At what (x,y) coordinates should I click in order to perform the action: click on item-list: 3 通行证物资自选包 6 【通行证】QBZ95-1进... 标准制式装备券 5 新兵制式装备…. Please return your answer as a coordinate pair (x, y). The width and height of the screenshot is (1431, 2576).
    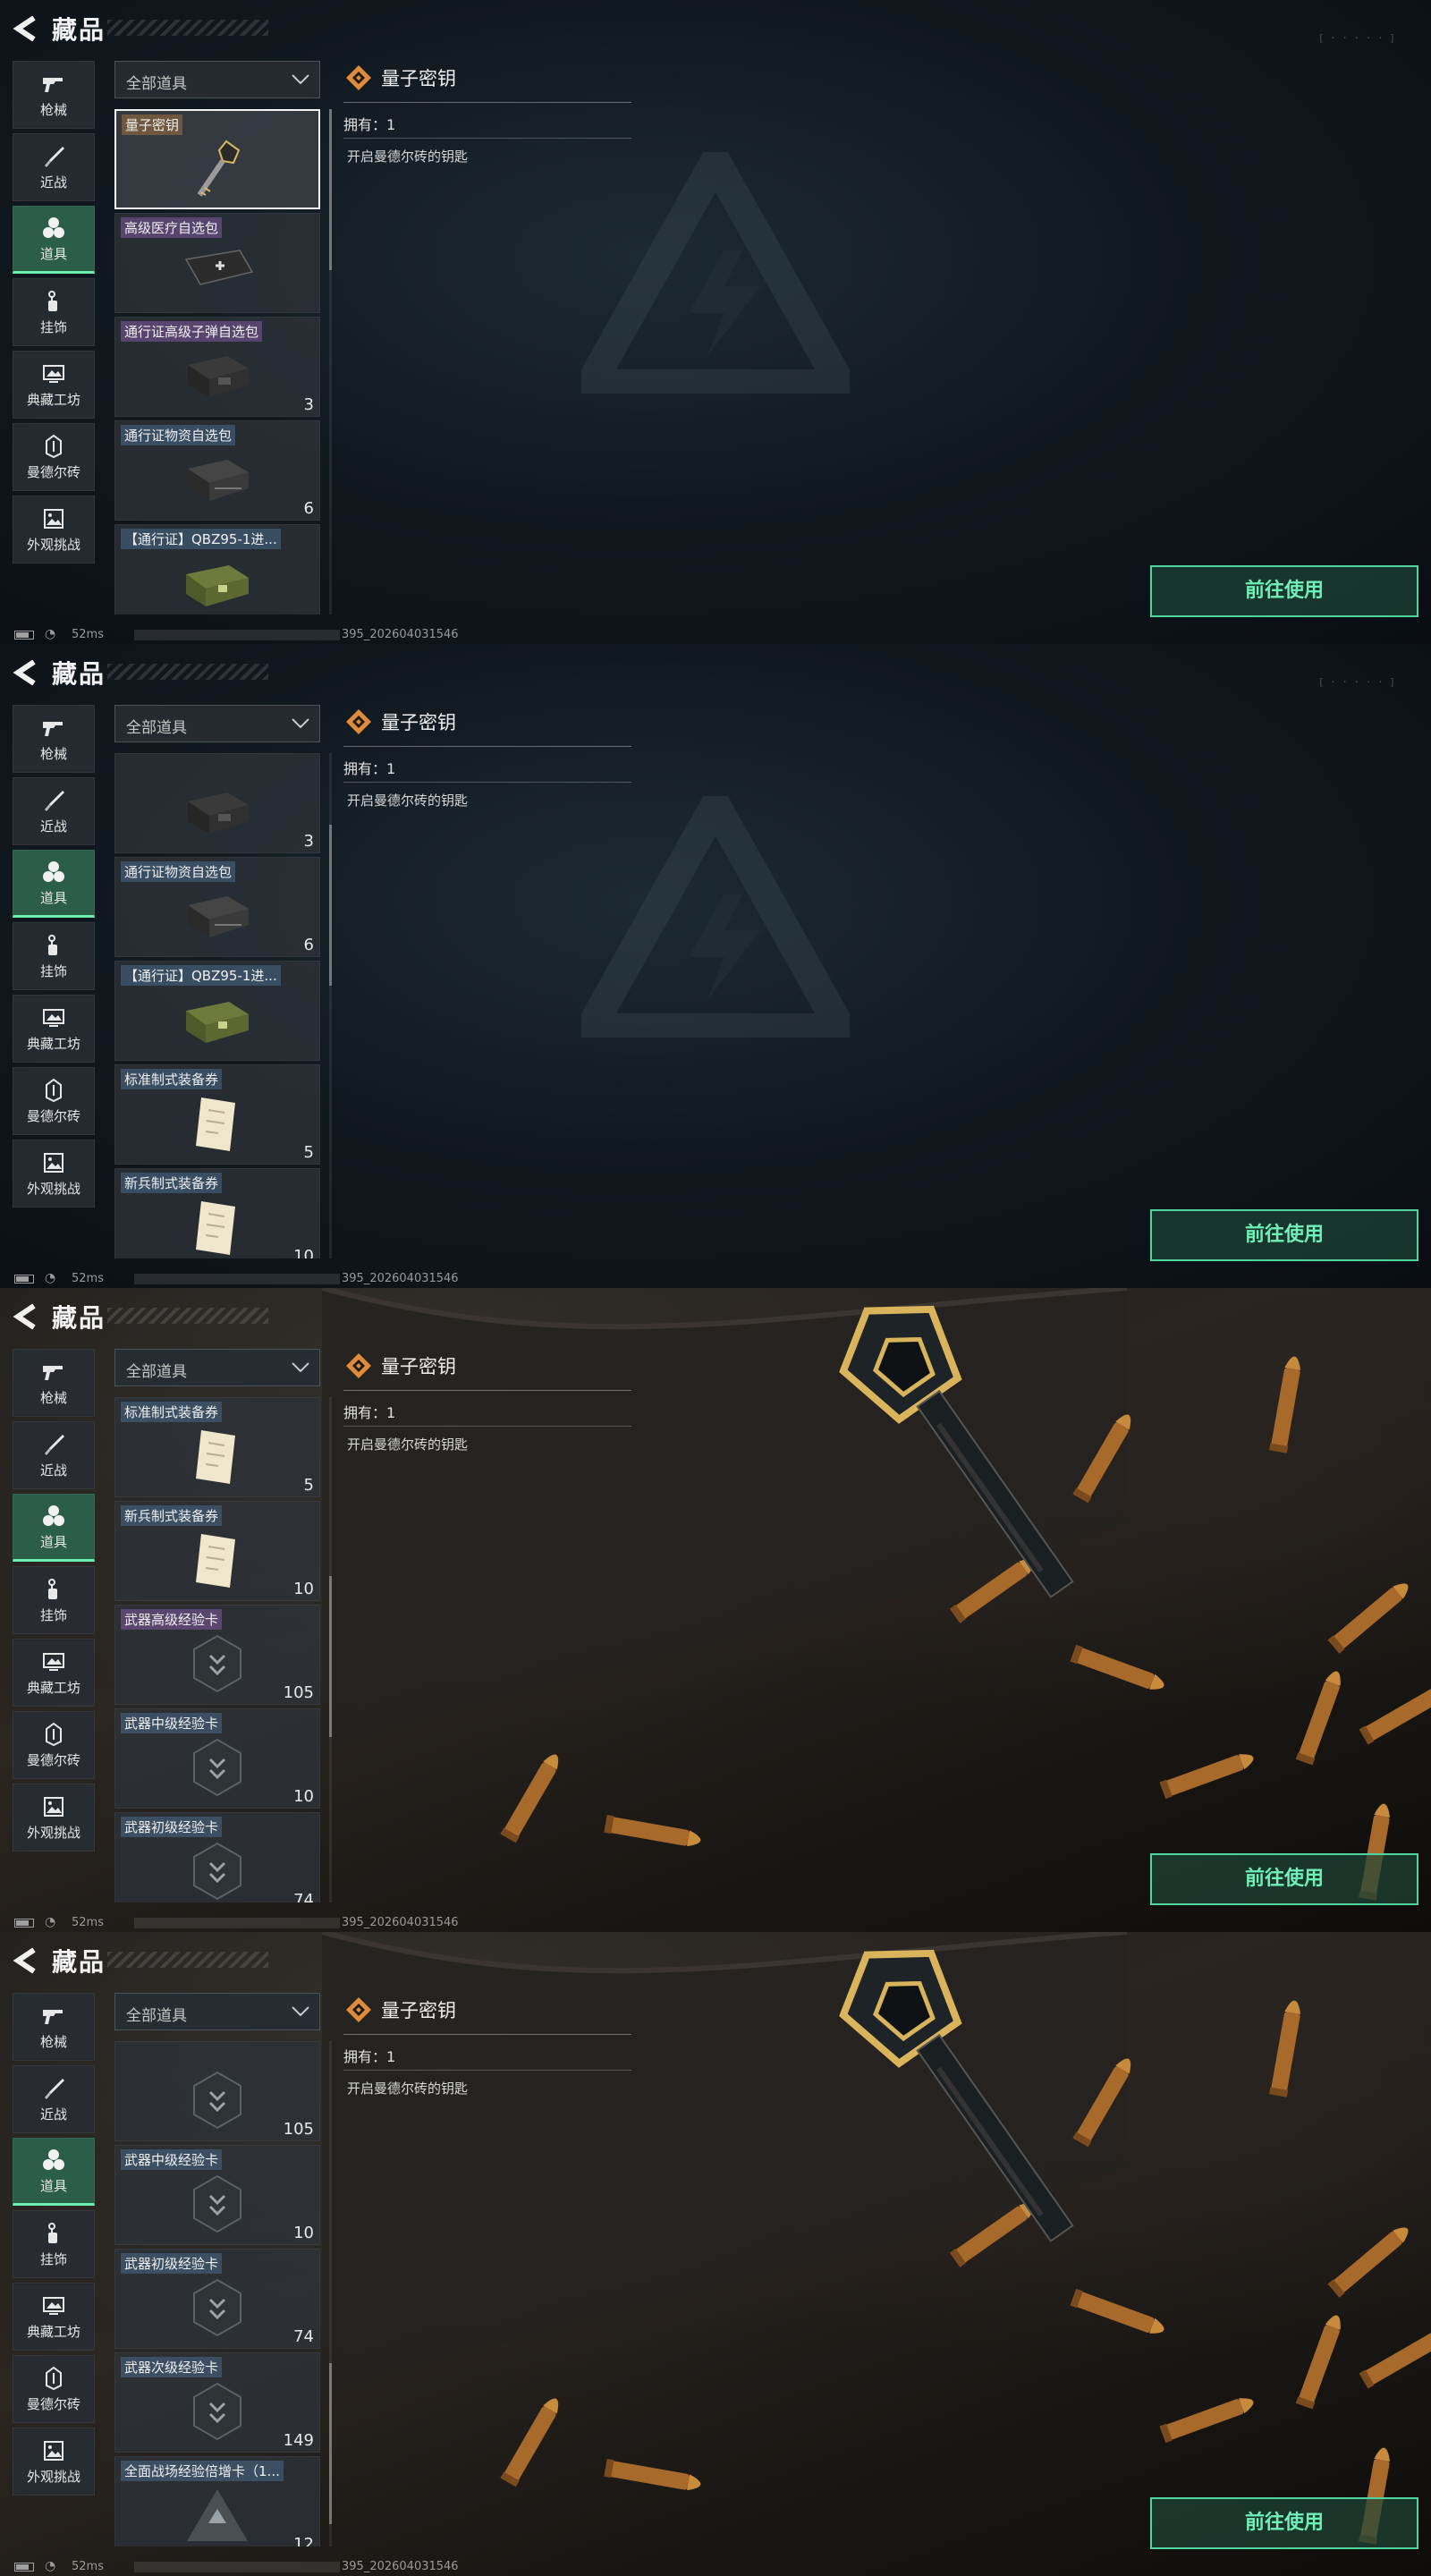
    Looking at the image, I should click on (218, 1005).